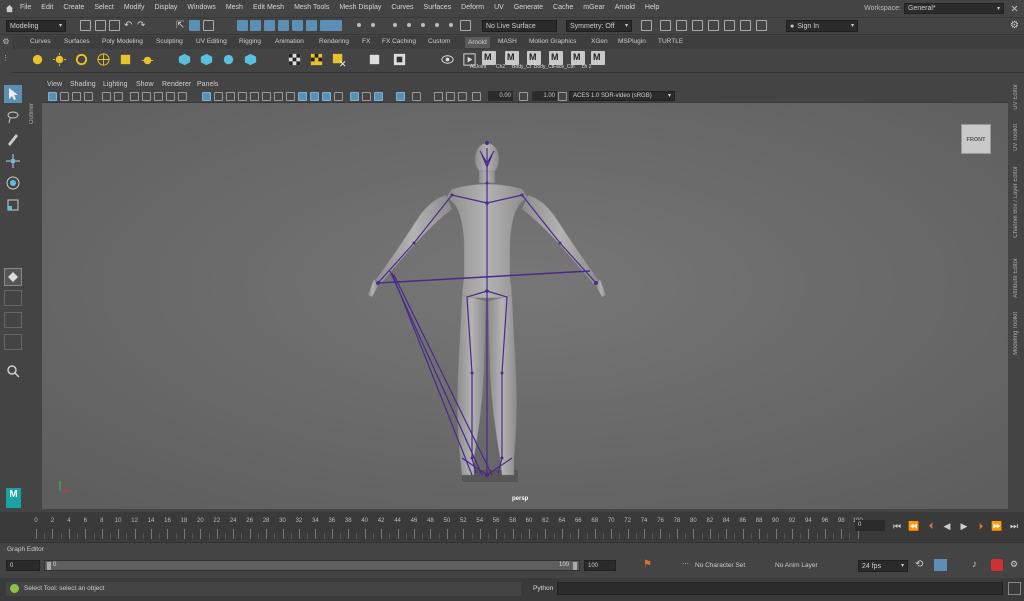 This screenshot has height=601, width=1024. I want to click on menu-edit-mesh: Edit Mesh, so click(268, 7).